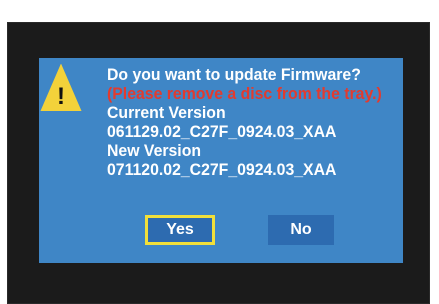 The height and width of the screenshot is (304, 439). Describe the element at coordinates (244, 93) in the screenshot. I see `disc-warning-text: (Please remove a disc from the tray.)` at that location.